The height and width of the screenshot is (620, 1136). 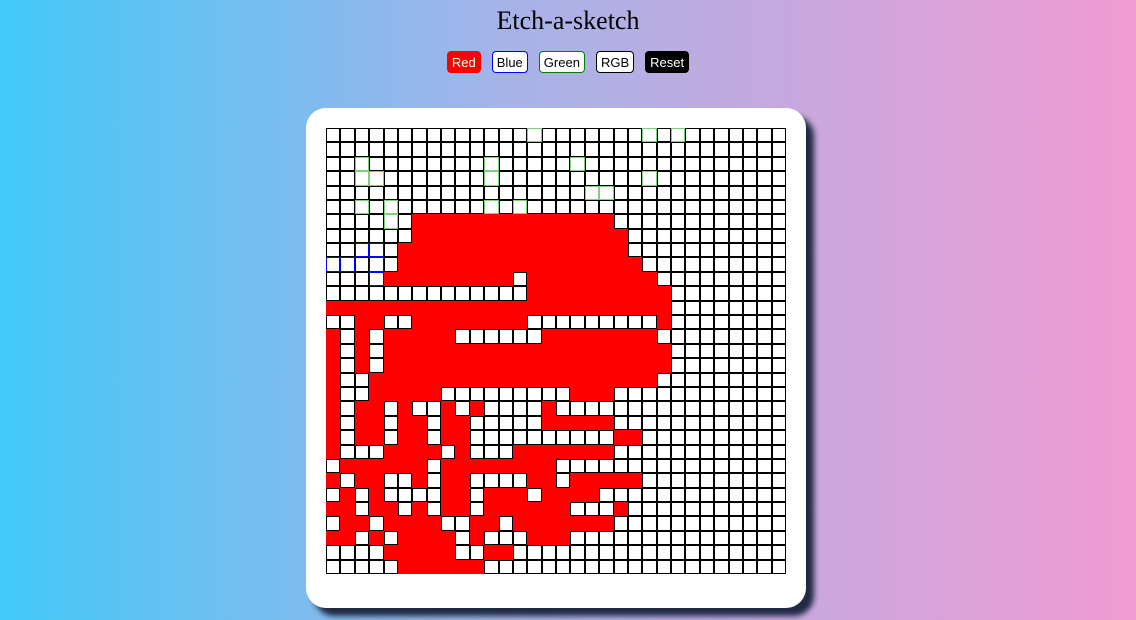 What do you see at coordinates (561, 62) in the screenshot?
I see `green-button: Green` at bounding box center [561, 62].